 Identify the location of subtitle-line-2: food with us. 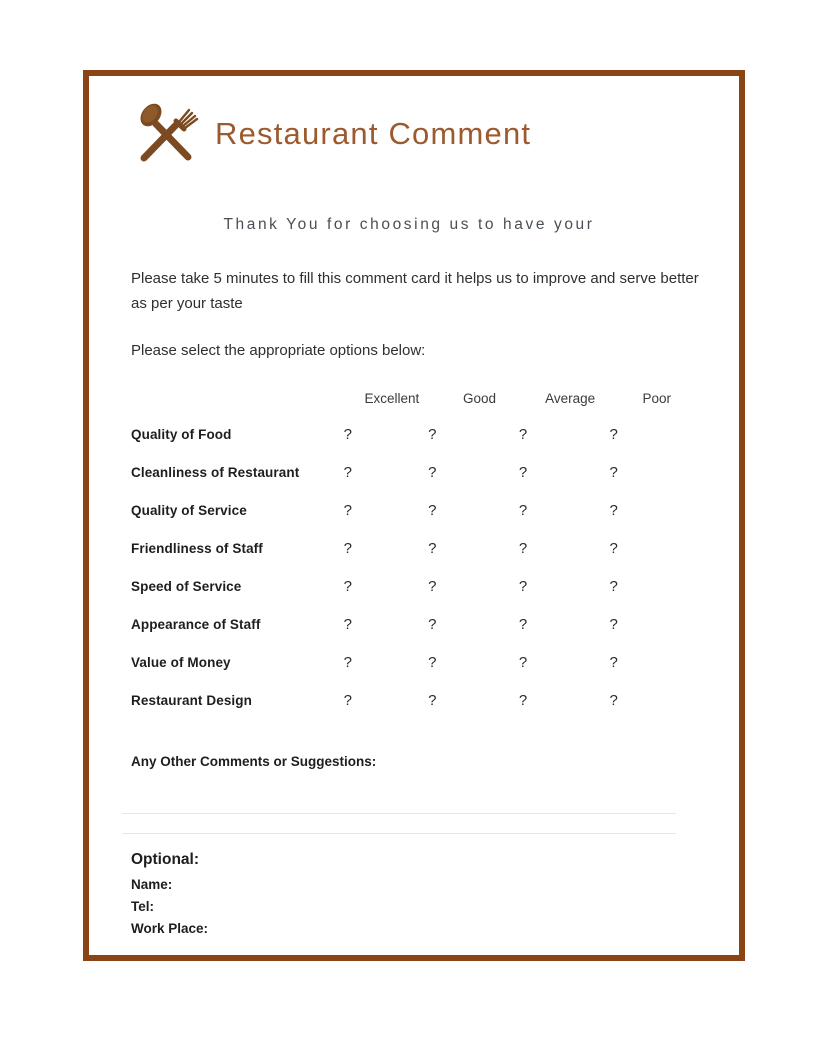
(409, 240).